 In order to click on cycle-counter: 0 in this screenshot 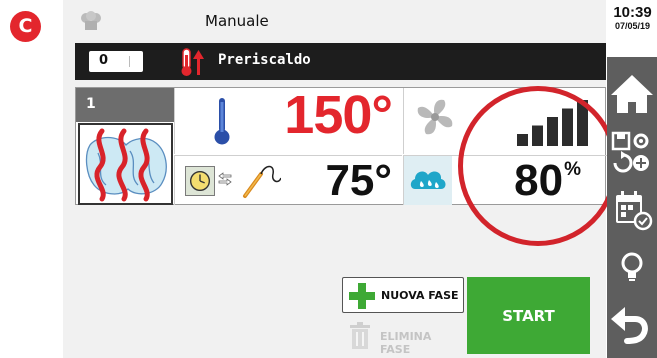, I will do `click(116, 61)`.